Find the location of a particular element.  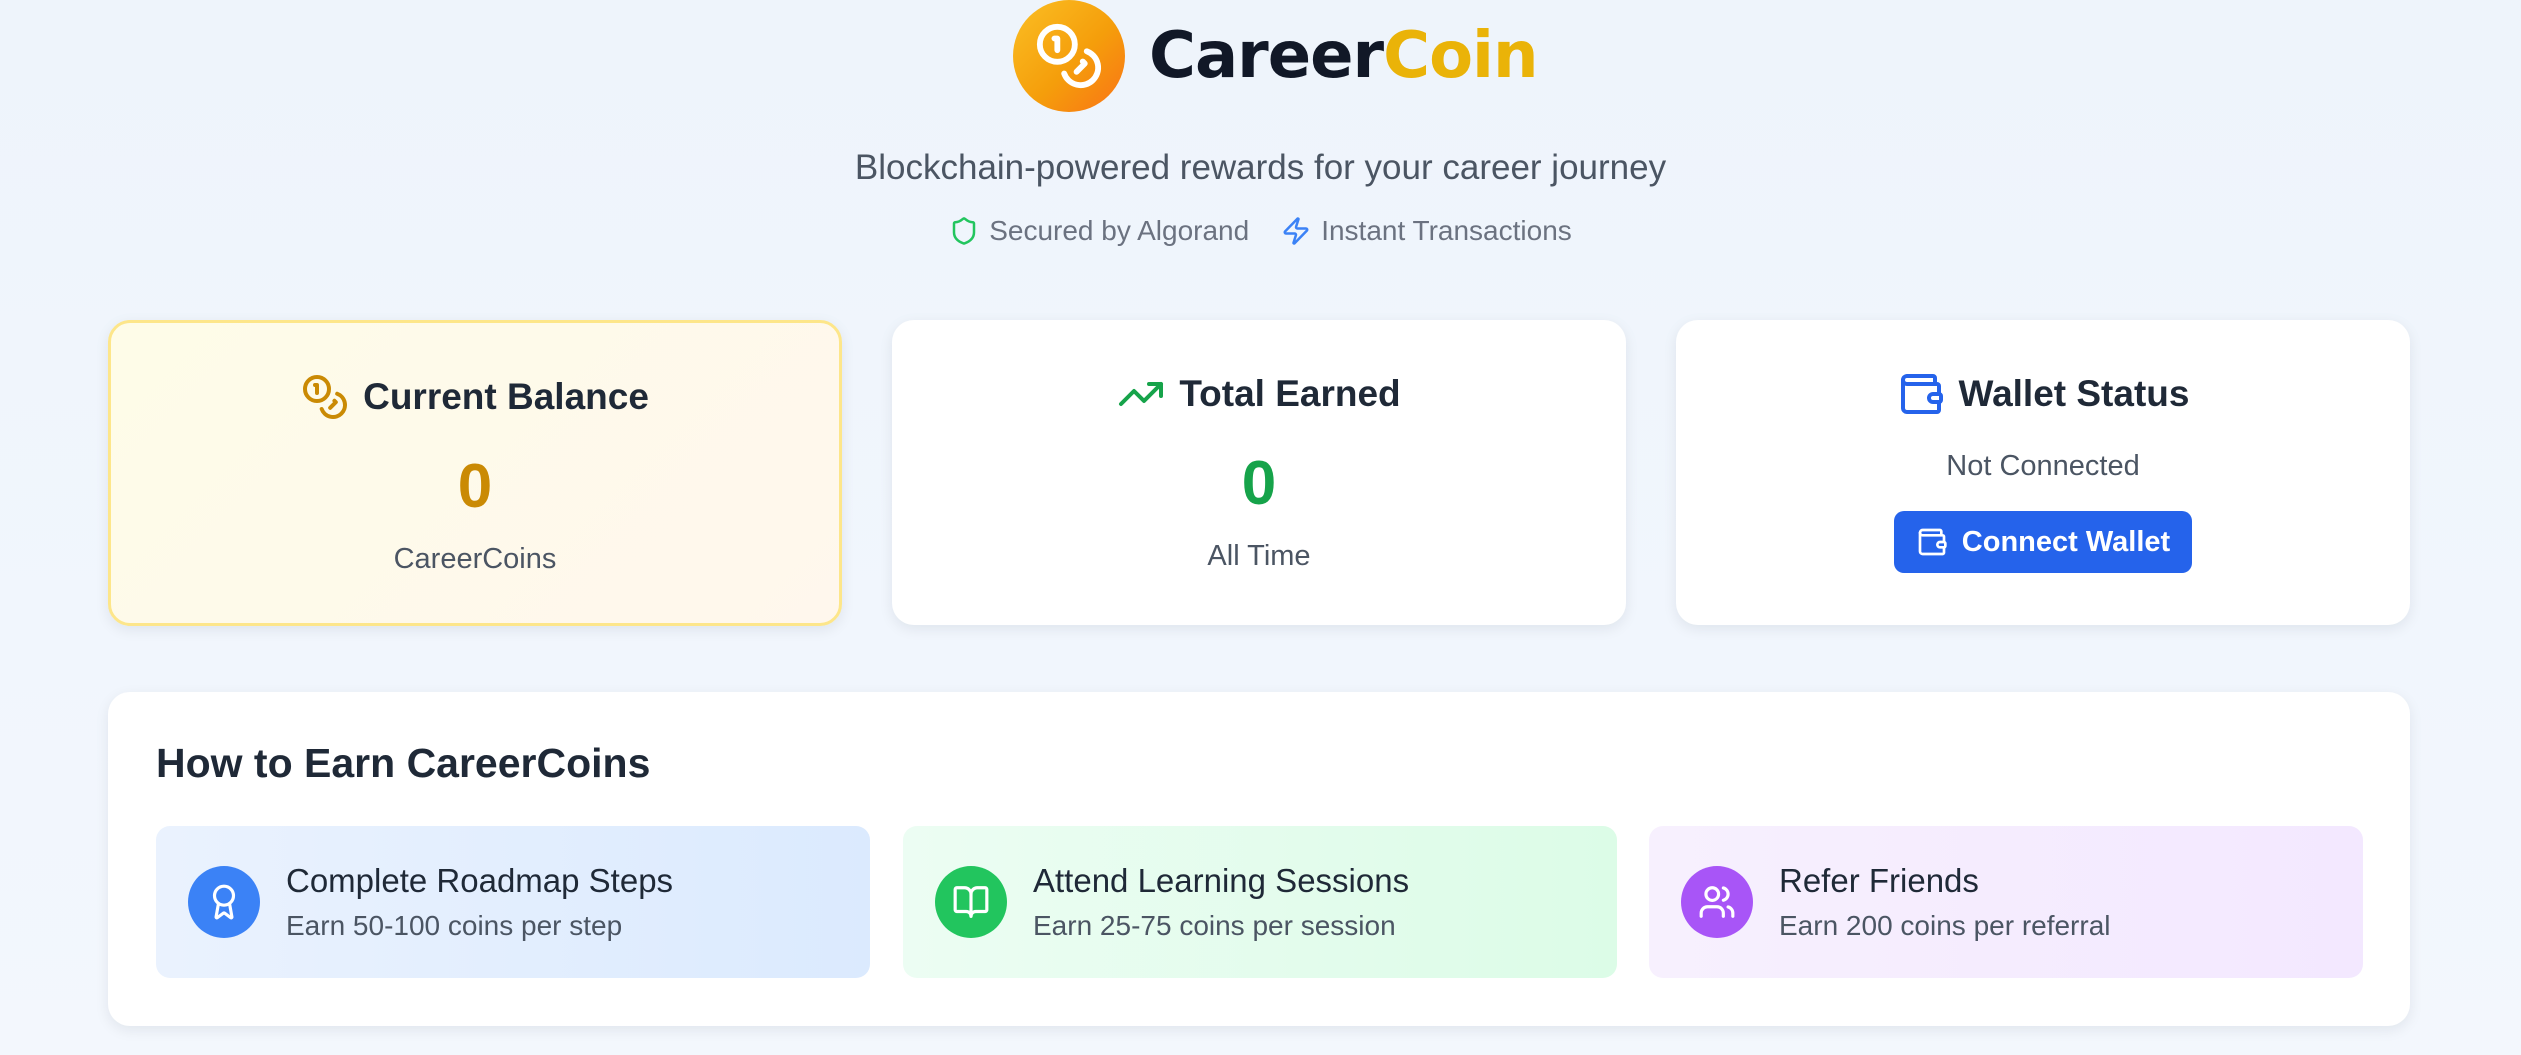

feature-secured: Secured by Algorand is located at coordinates (1099, 231).